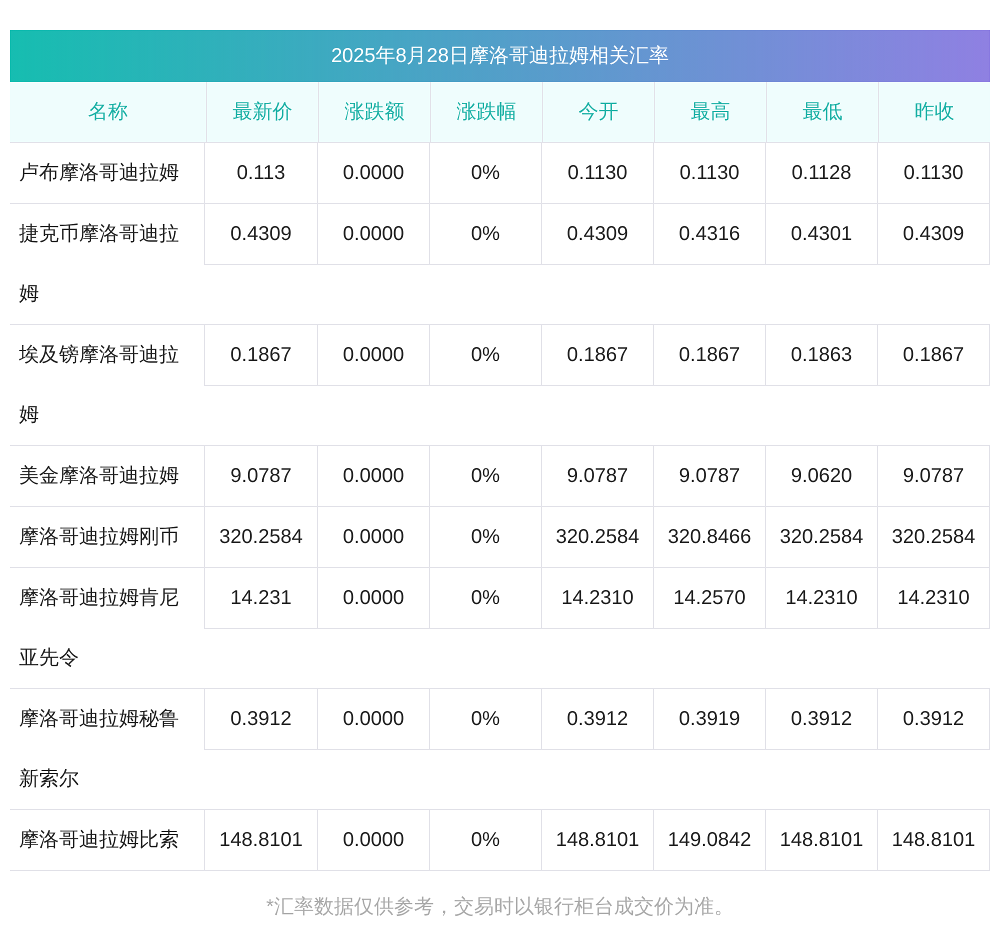 Image resolution: width=1000 pixels, height=937 pixels. Describe the element at coordinates (99, 476) in the screenshot. I see `currency-name: 美金摩洛哥迪拉姆` at that location.